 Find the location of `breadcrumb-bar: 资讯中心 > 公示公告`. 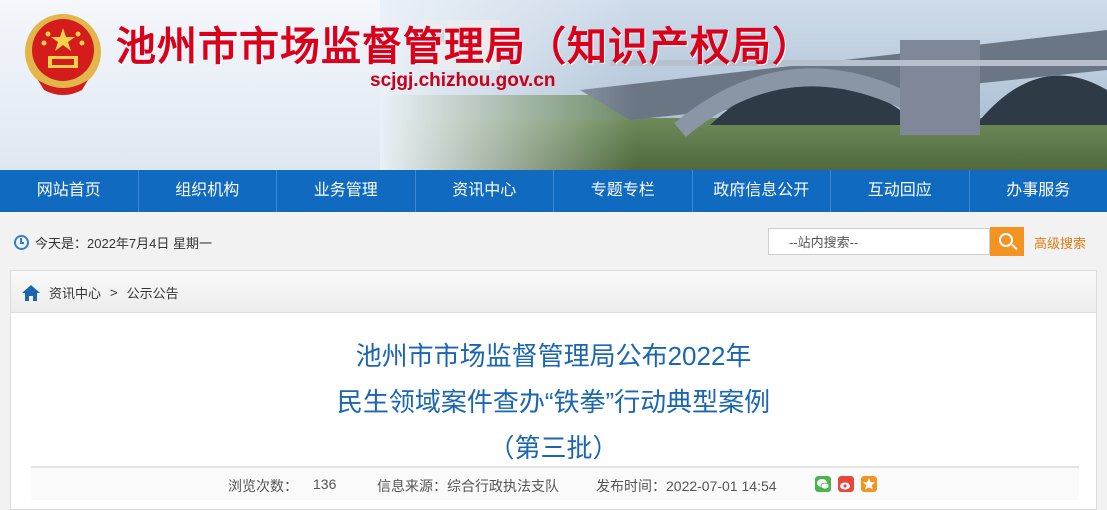

breadcrumb-bar: 资讯中心 > 公示公告 is located at coordinates (553, 292).